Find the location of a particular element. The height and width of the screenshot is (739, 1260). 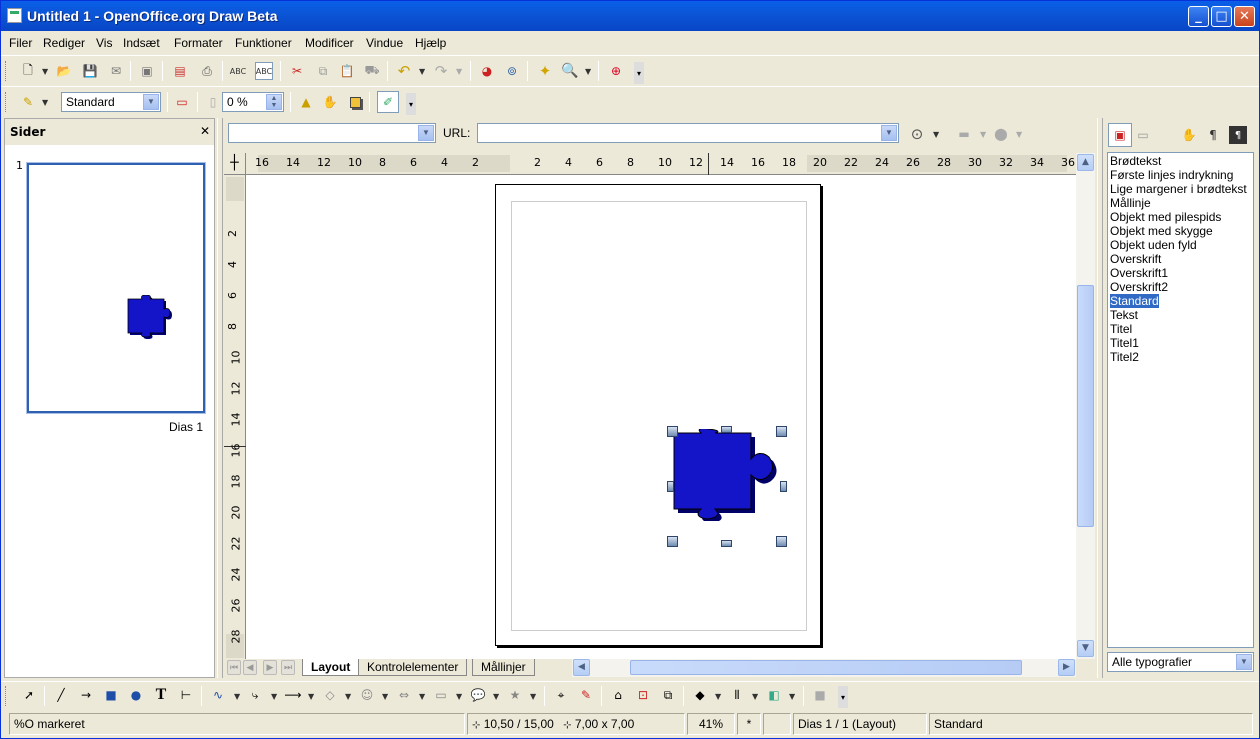

chart-icon: ◕ is located at coordinates (487, 71).